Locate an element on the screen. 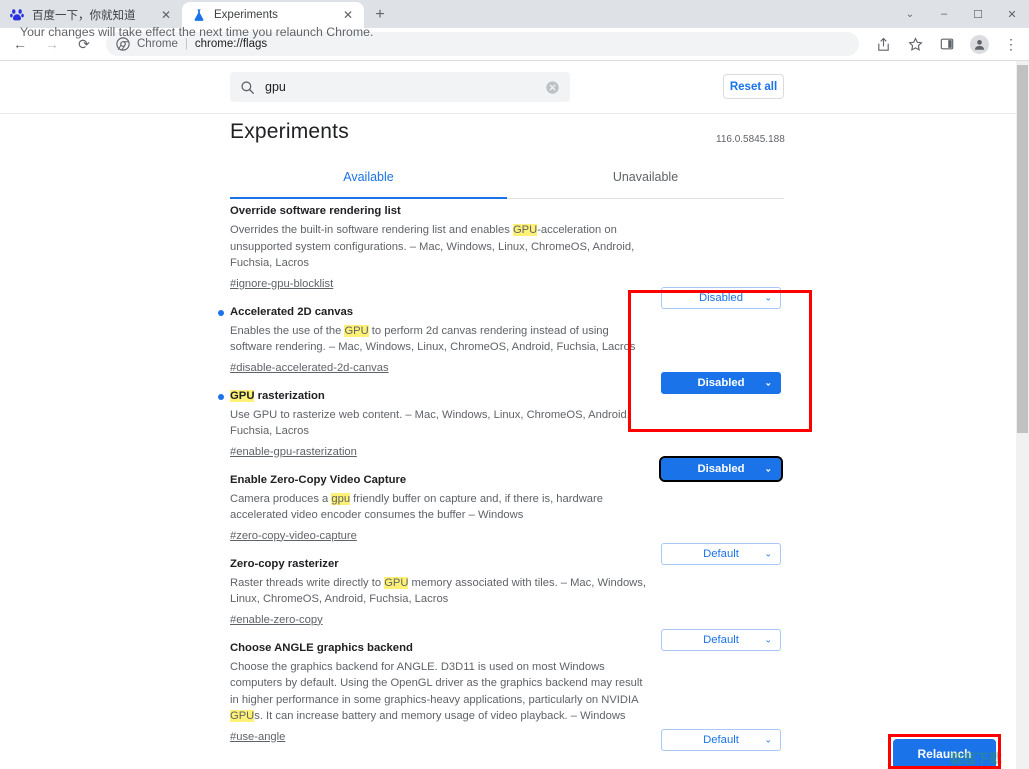  minimize-icon: – is located at coordinates (944, 14).